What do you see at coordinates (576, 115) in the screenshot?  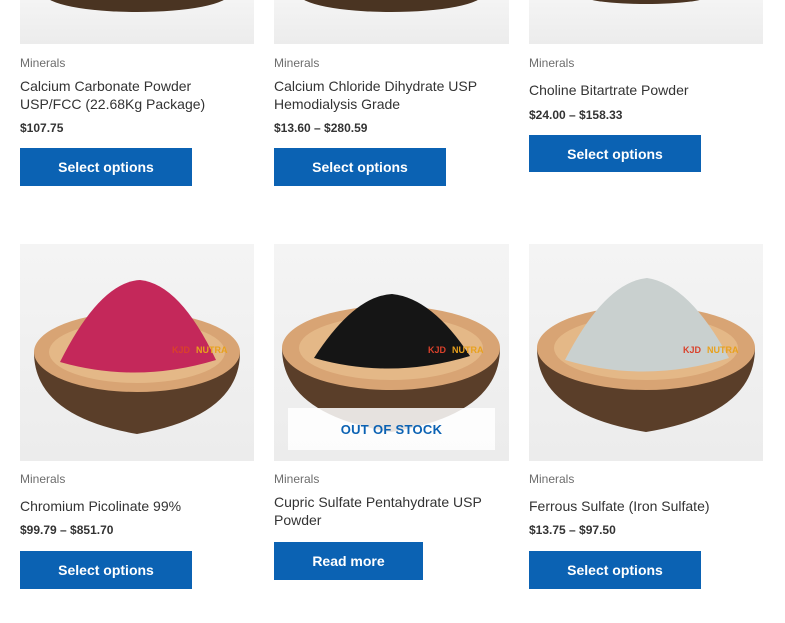 I see `product-price: $24.00 – $158.33` at bounding box center [576, 115].